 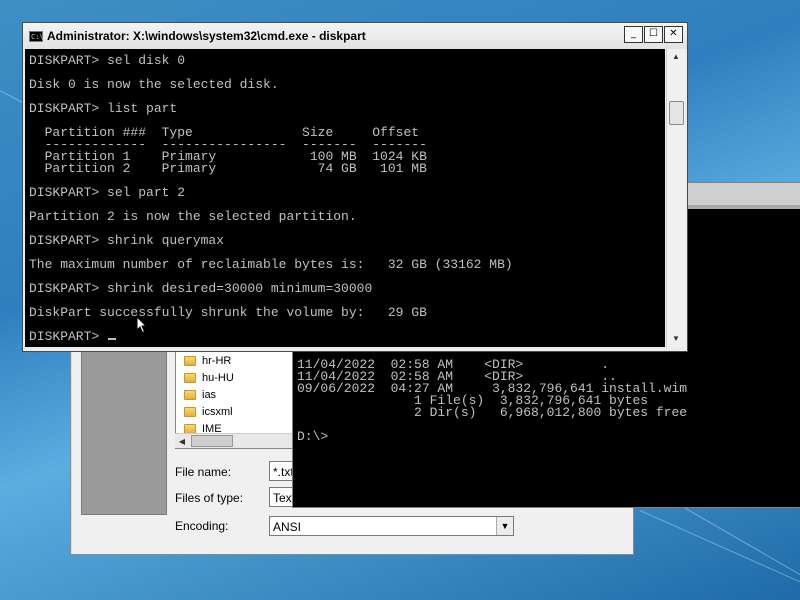 I want to click on close-button: ✕, so click(x=673, y=34).